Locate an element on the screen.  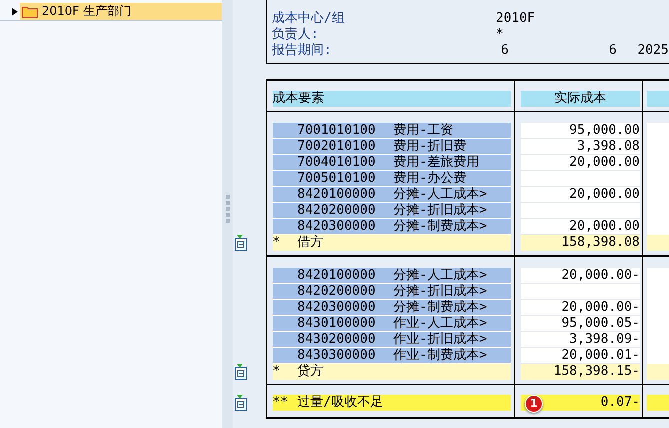
amount-cell: 3,398.08 is located at coordinates (580, 147).